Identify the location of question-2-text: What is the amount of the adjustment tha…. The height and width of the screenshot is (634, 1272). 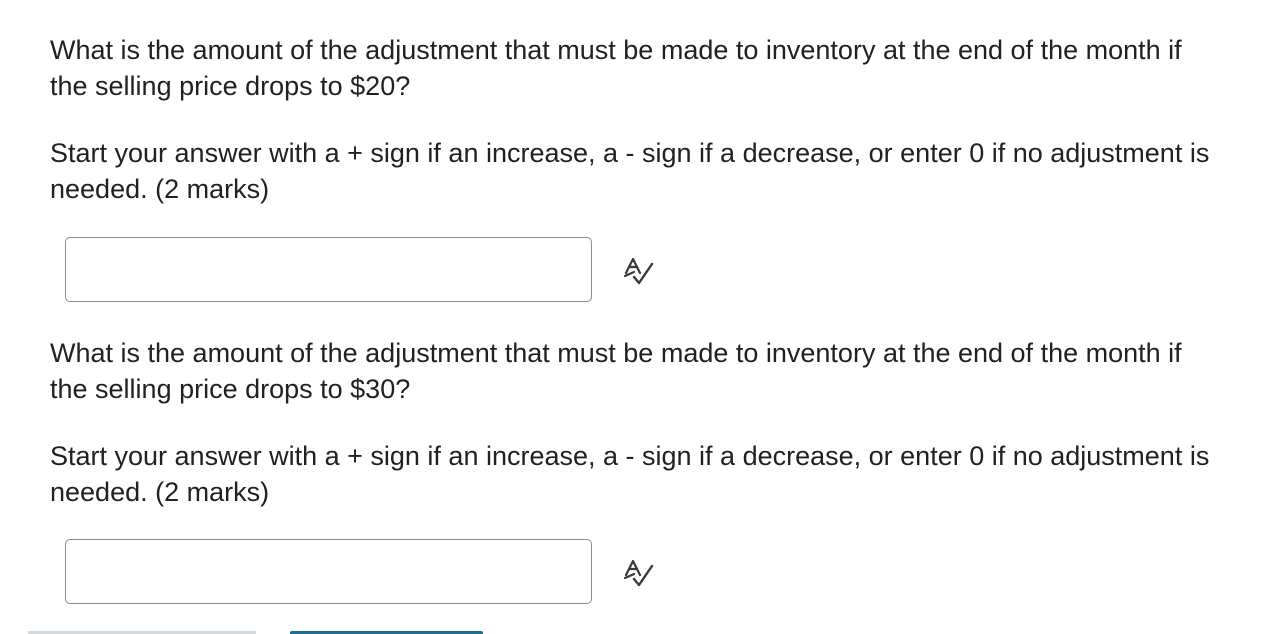
(616, 371).